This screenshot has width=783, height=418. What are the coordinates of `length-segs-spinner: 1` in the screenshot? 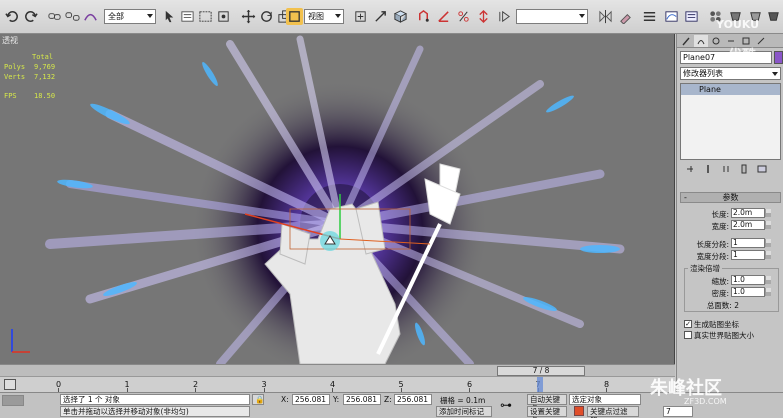 It's located at (751, 243).